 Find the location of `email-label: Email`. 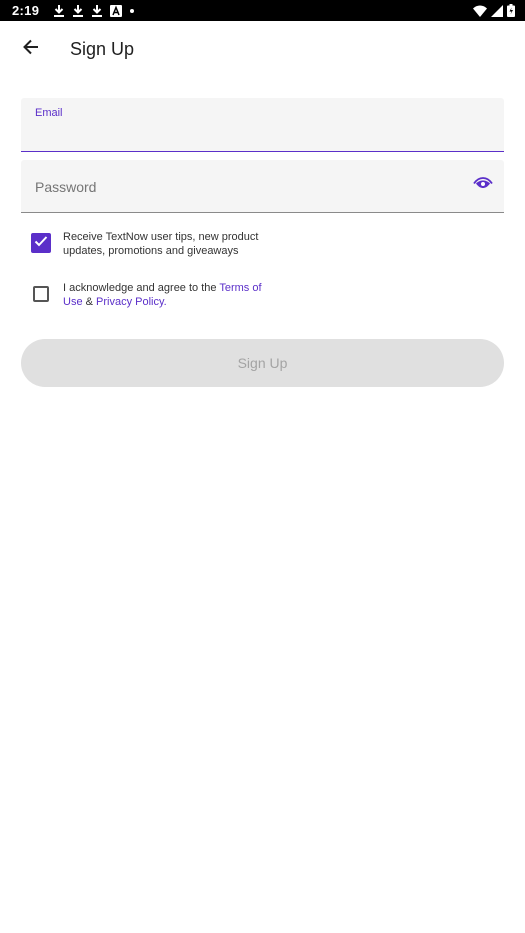

email-label: Email is located at coordinates (49, 113).